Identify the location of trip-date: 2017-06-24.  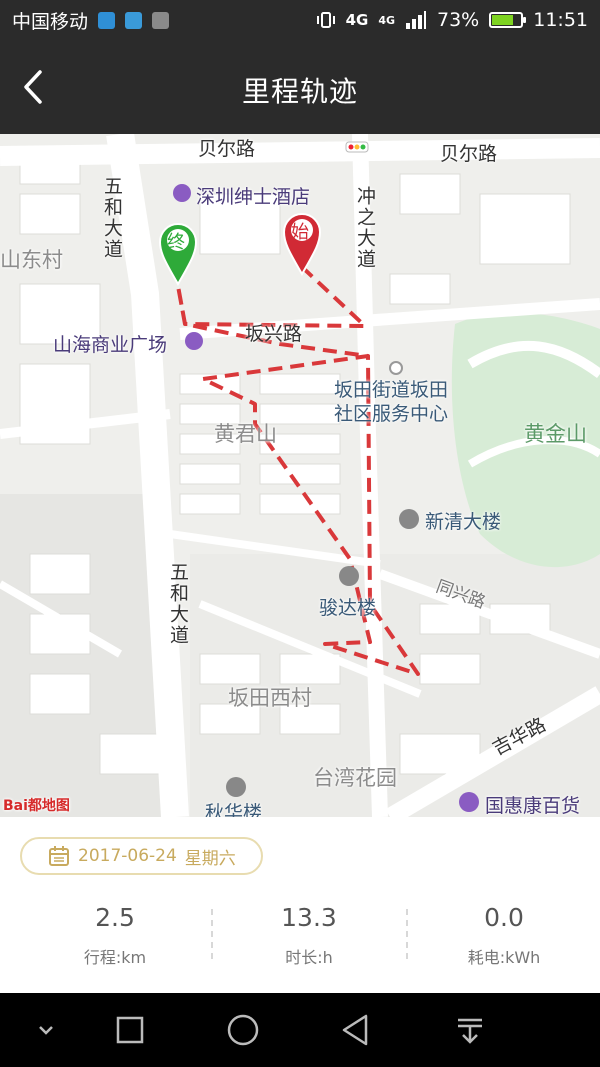
(127, 856).